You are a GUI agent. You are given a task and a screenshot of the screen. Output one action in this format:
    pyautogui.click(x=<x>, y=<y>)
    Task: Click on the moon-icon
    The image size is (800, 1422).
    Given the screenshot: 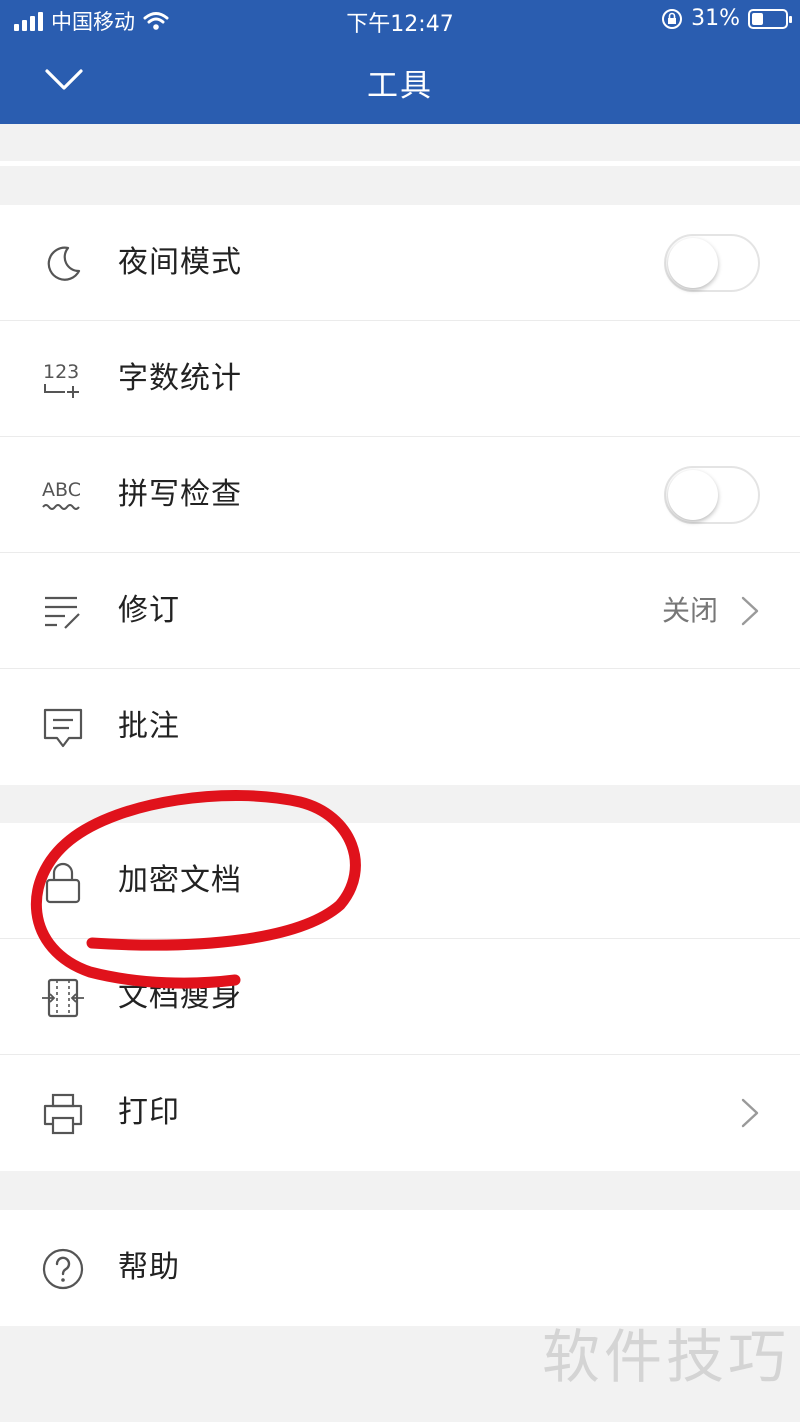 What is the action you would take?
    pyautogui.click(x=64, y=263)
    